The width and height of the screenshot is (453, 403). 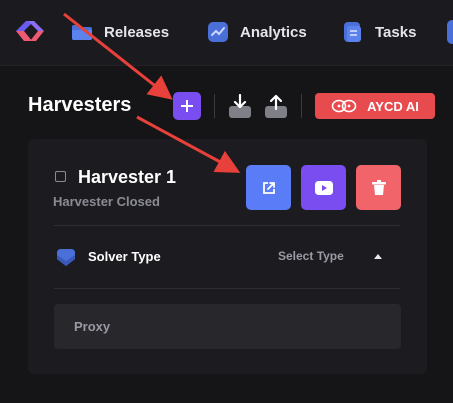 I want to click on youtube-login-button, so click(x=323, y=187).